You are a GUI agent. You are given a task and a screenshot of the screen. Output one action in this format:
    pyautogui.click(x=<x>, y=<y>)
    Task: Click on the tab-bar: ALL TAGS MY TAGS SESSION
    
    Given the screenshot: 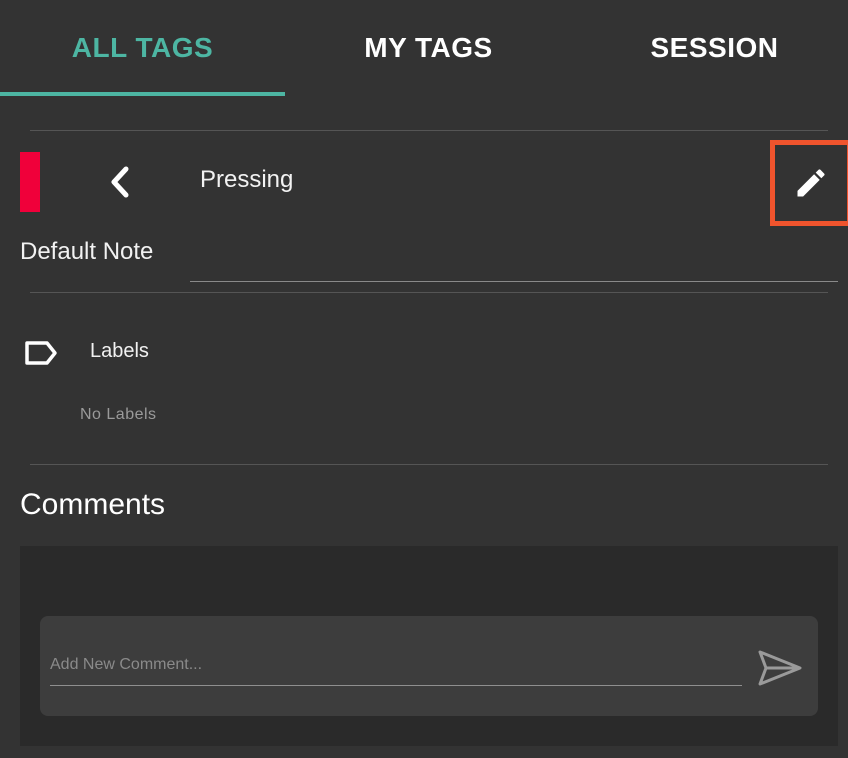 What is the action you would take?
    pyautogui.click(x=424, y=48)
    